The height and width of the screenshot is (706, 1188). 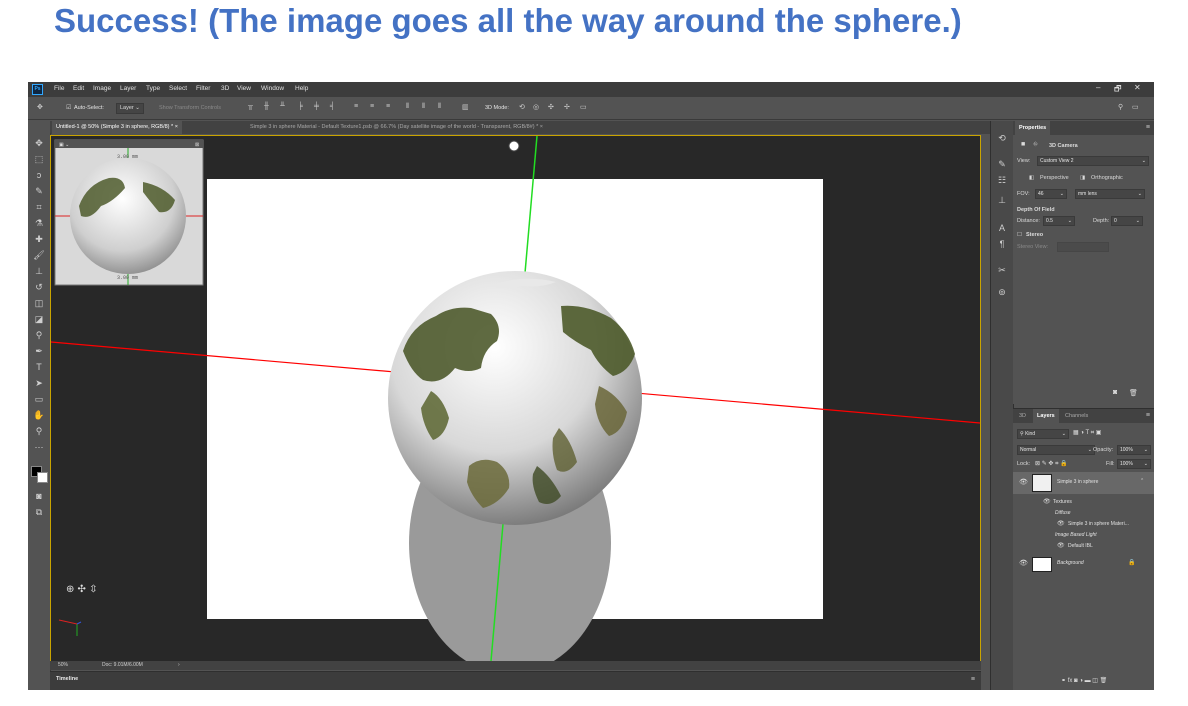 What do you see at coordinates (59, 88) in the screenshot?
I see `menu-file: File` at bounding box center [59, 88].